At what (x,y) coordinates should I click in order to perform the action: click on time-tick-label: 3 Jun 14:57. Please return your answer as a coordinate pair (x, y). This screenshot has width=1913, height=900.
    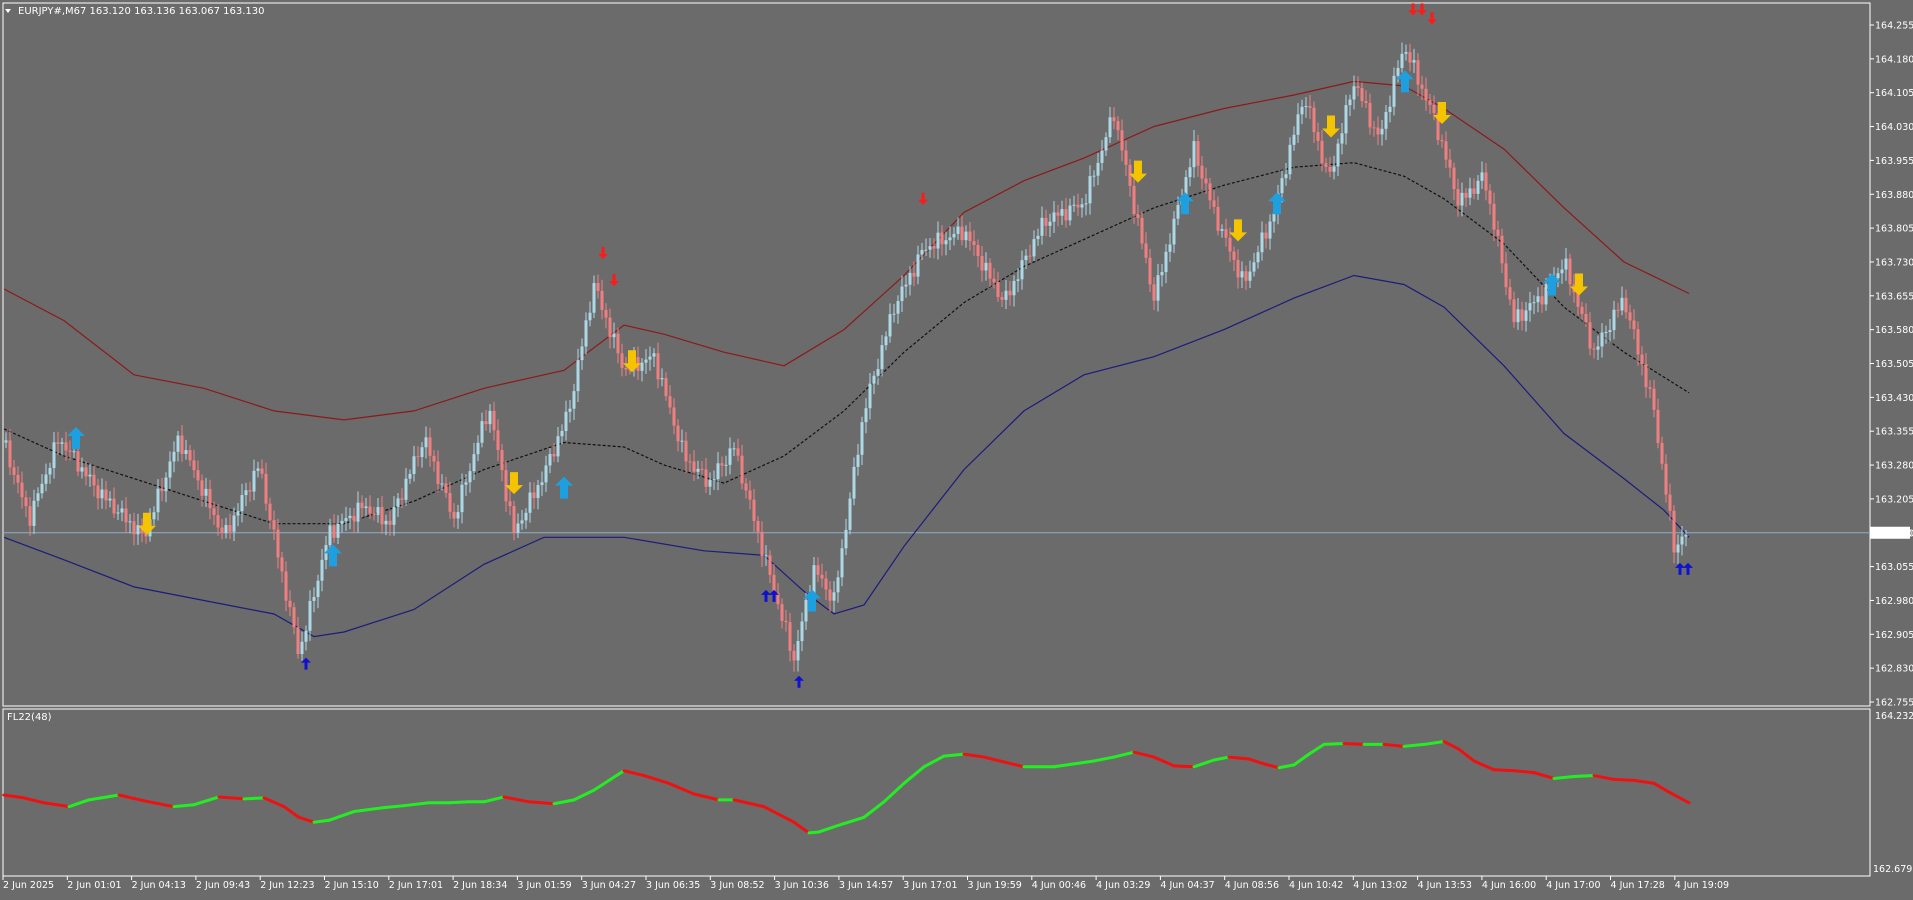
    Looking at the image, I should click on (866, 885).